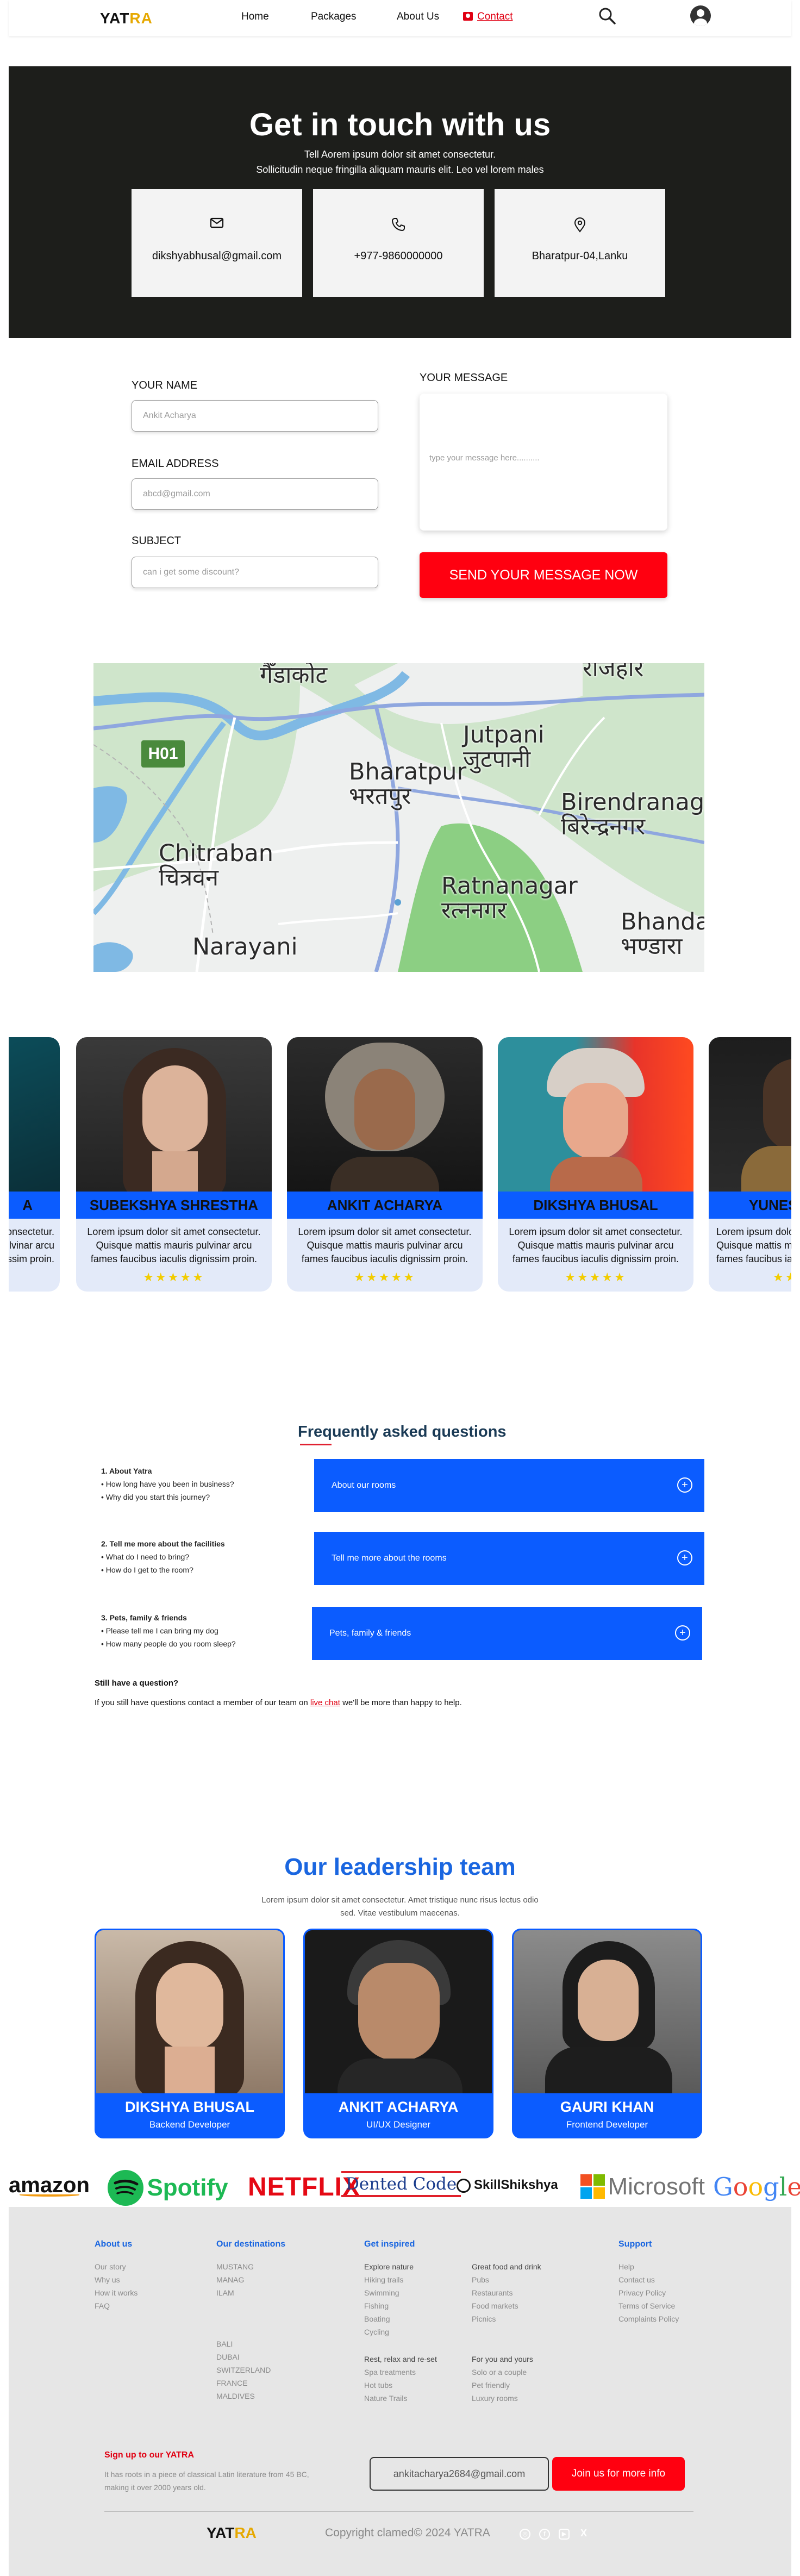  Describe the element at coordinates (174, 1205) in the screenshot. I see `person-name: SUBEKSHYA SHRESTHA` at that location.